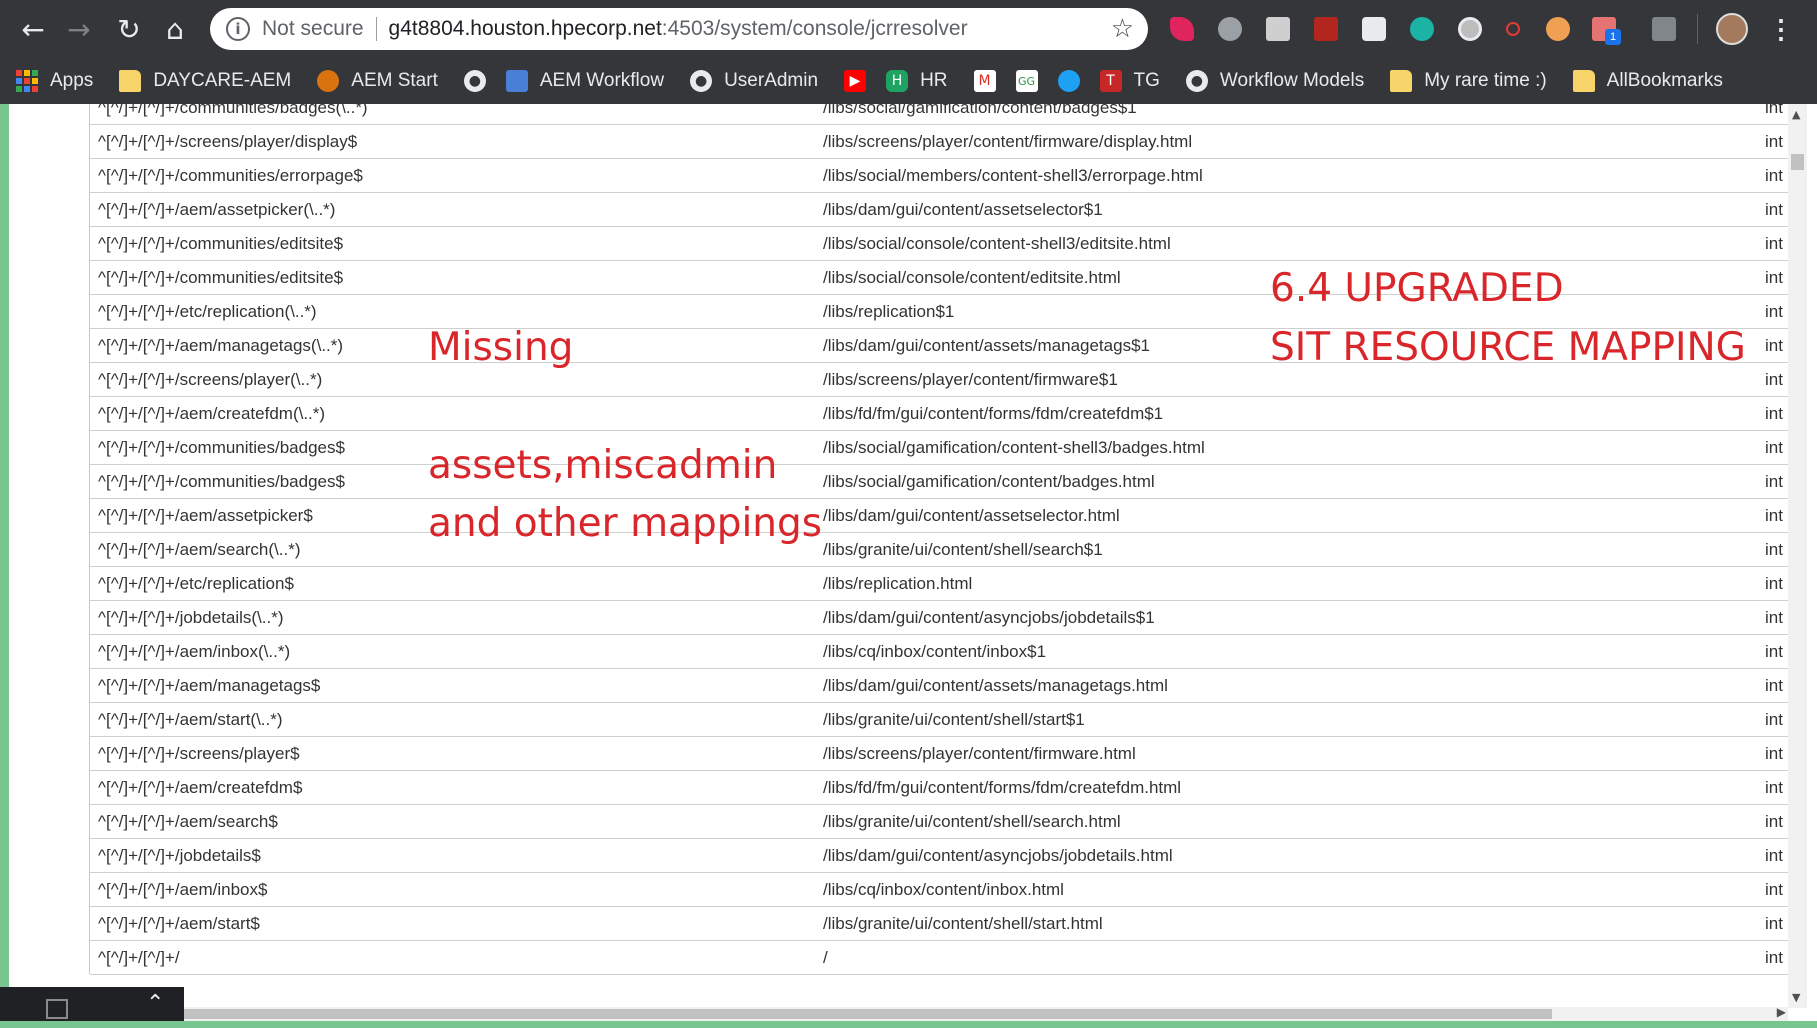 This screenshot has width=1817, height=1028. What do you see at coordinates (54, 81) in the screenshot?
I see `bookmark-apps: Apps` at bounding box center [54, 81].